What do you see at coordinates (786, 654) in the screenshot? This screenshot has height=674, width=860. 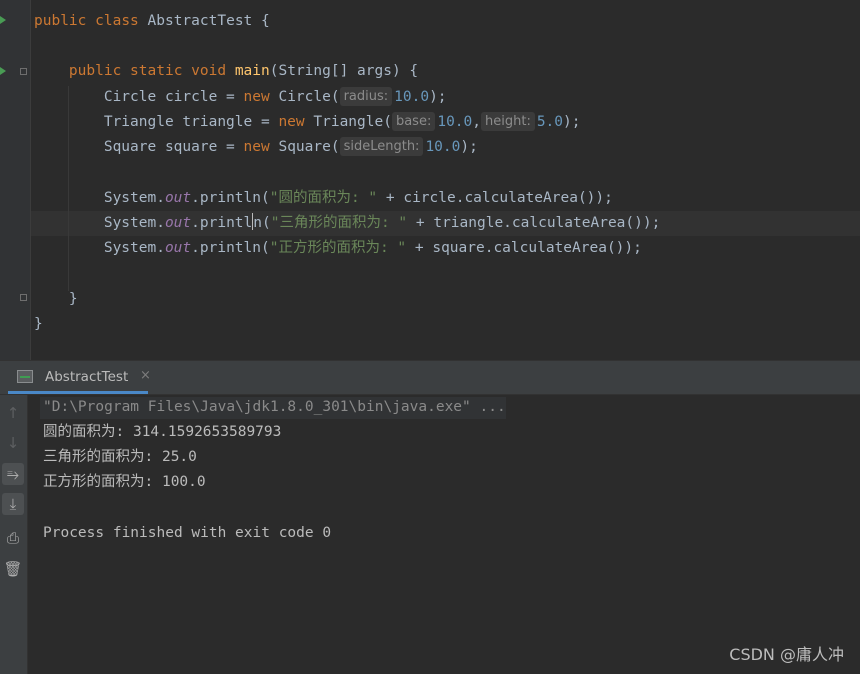 I see `watermark: CSDN @庸人冲` at bounding box center [786, 654].